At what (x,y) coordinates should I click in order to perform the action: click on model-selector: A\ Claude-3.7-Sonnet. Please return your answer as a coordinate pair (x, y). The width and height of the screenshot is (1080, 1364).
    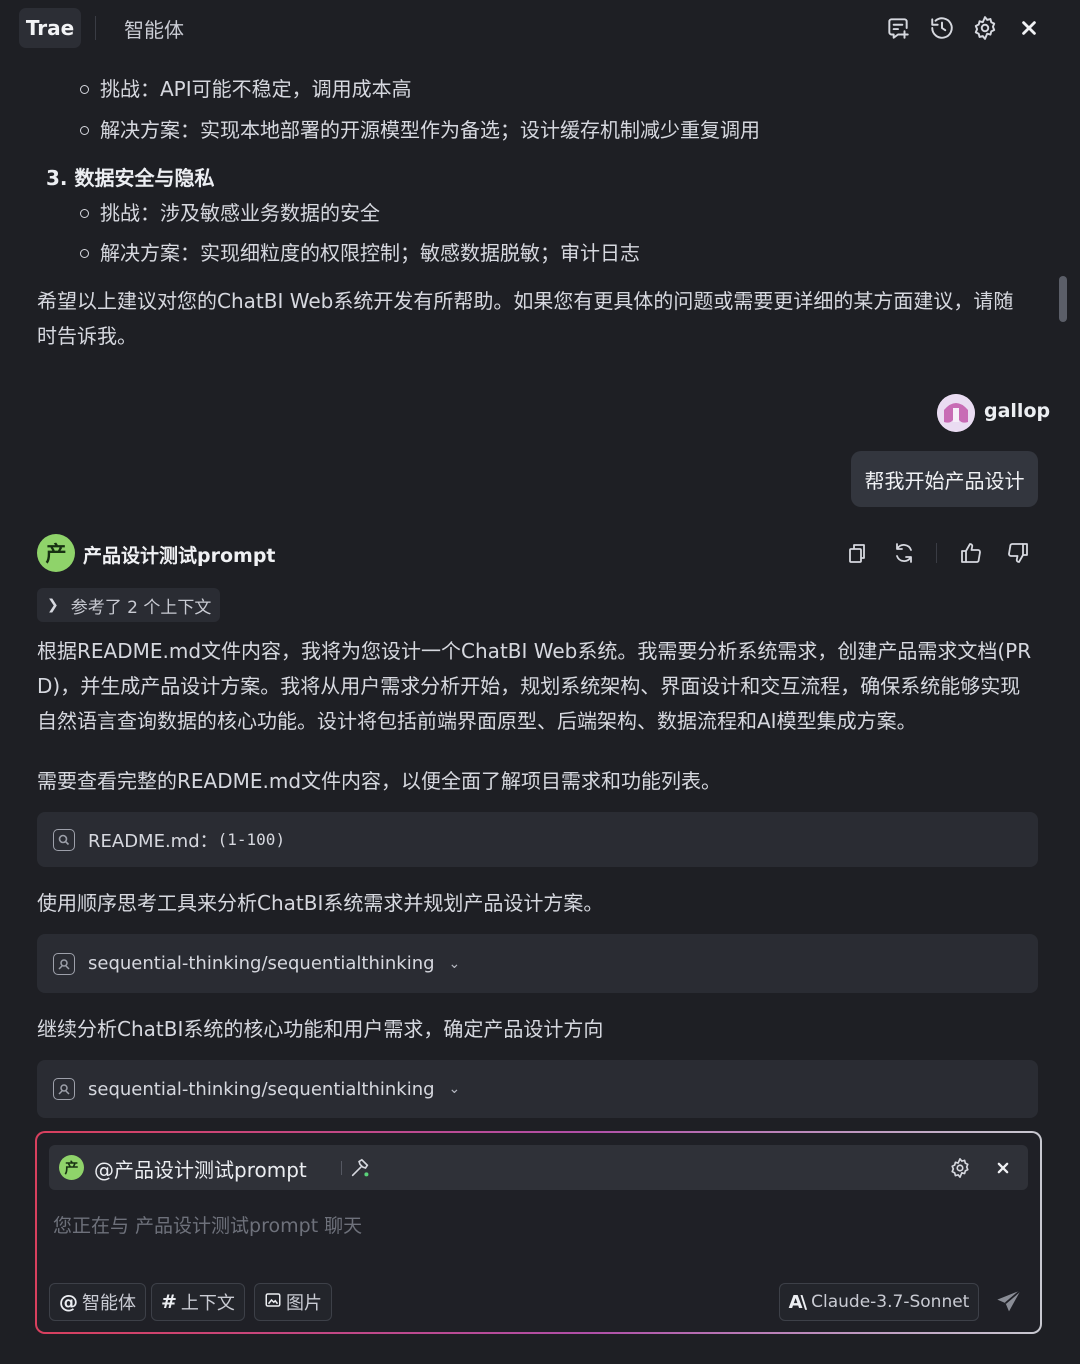
    Looking at the image, I should click on (879, 1302).